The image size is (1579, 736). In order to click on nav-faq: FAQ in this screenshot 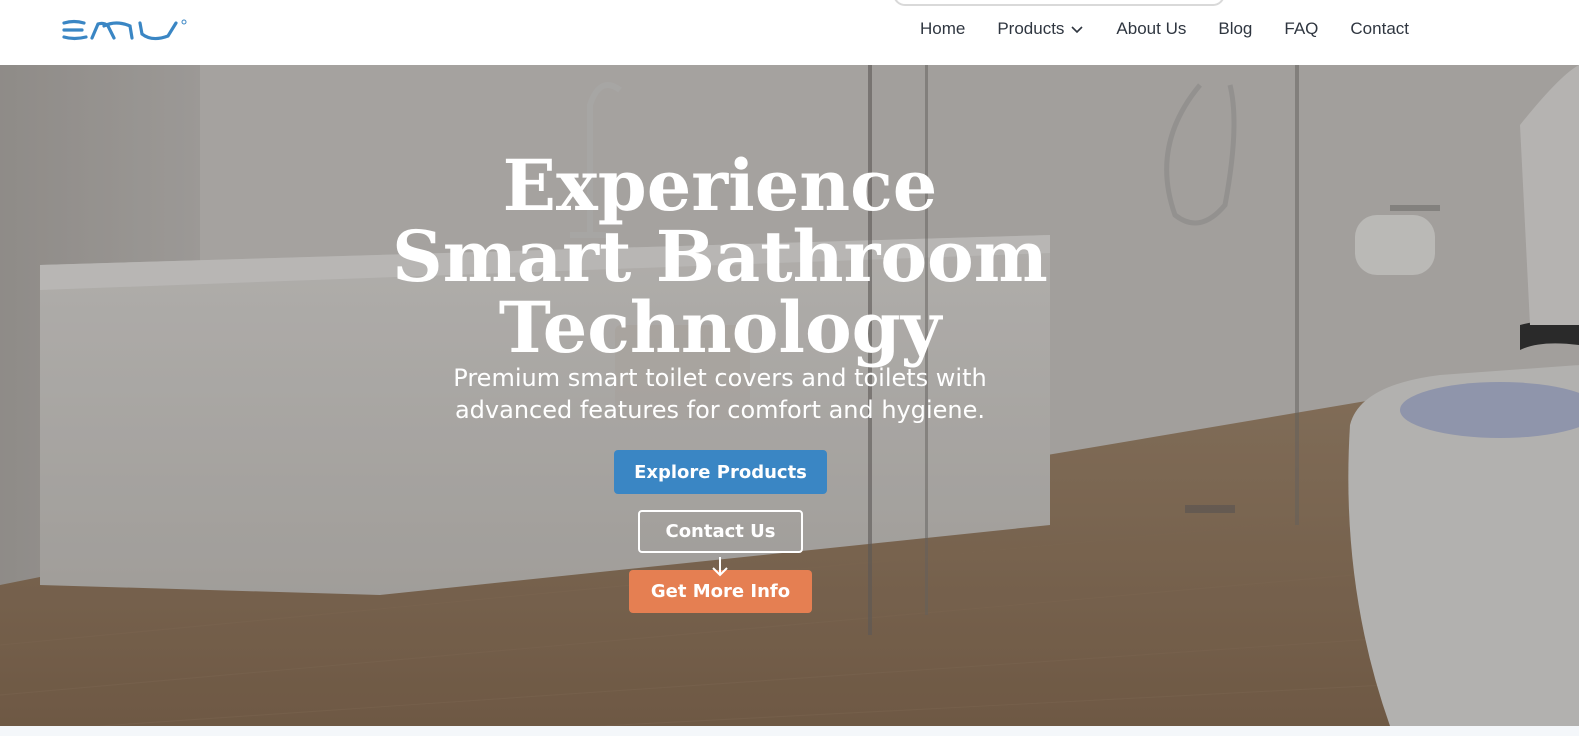, I will do `click(1301, 29)`.